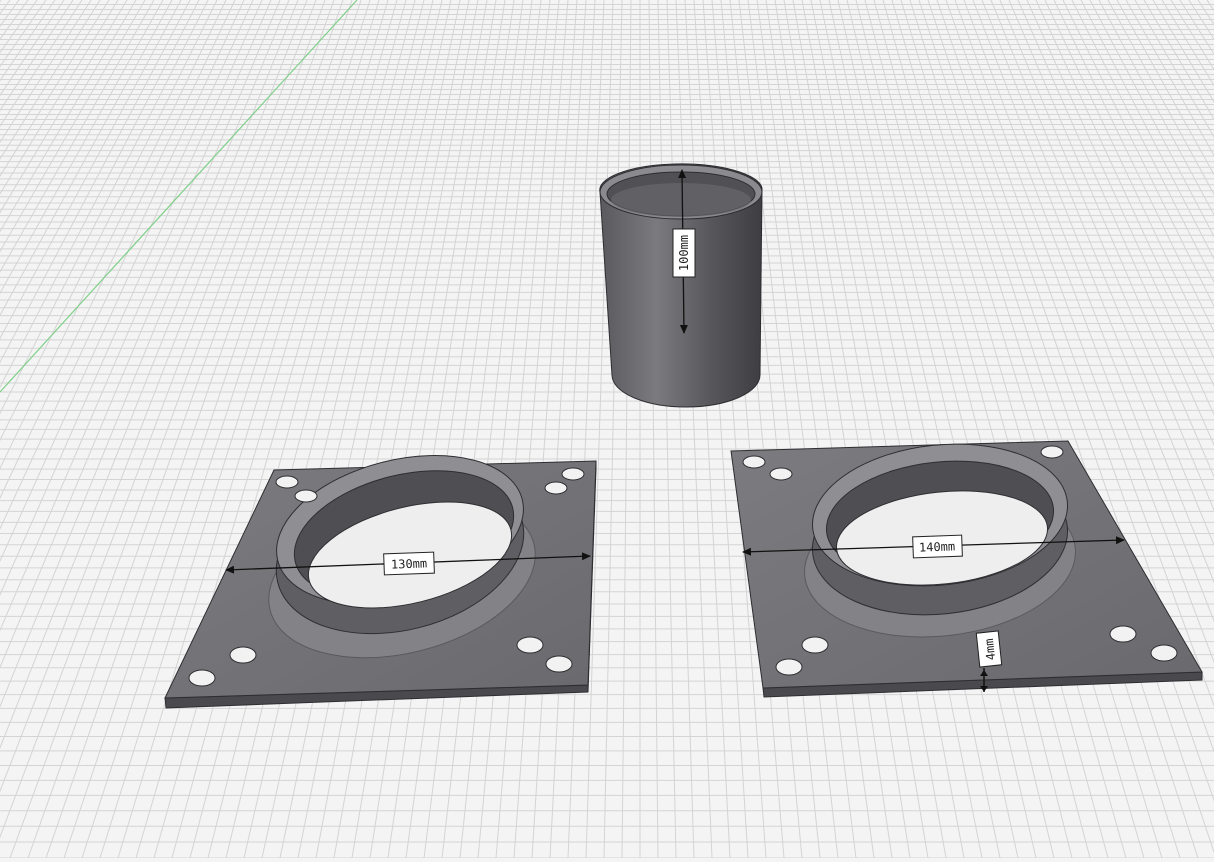  What do you see at coordinates (937, 546) in the screenshot?
I see `right-flange-diameter-label: 140mm` at bounding box center [937, 546].